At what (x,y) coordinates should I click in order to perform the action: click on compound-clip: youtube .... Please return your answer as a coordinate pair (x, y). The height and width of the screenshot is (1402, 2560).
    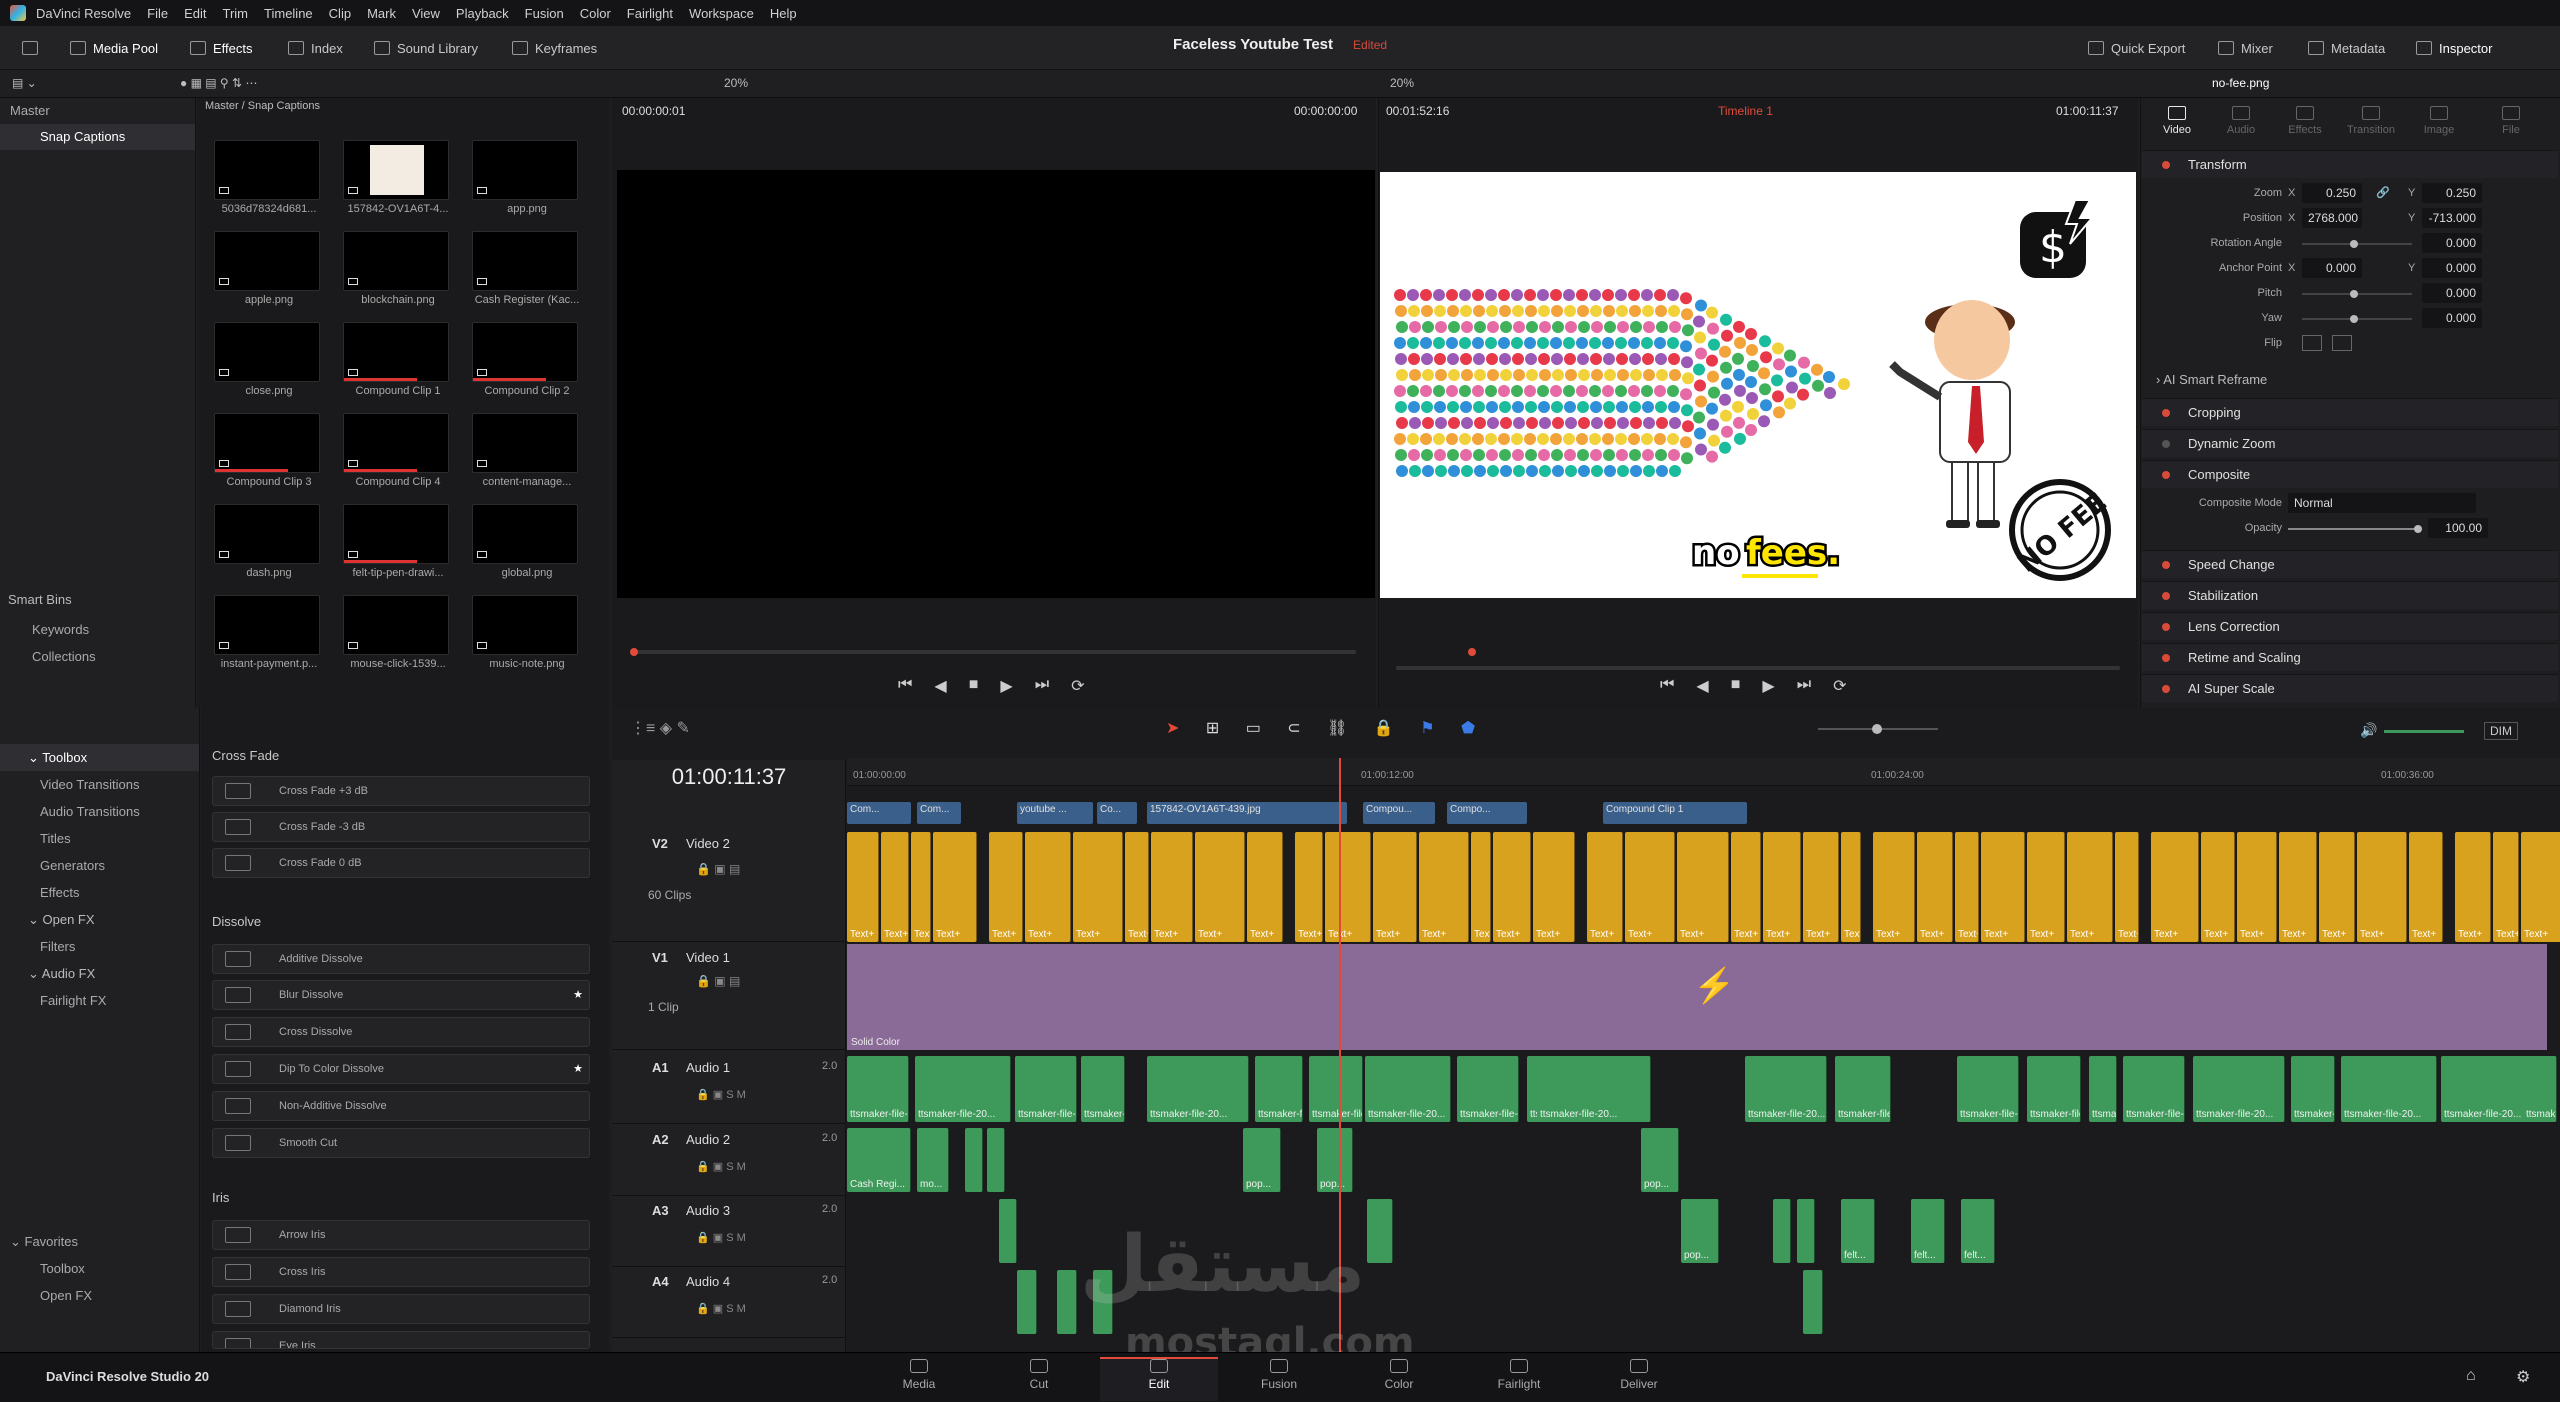
    Looking at the image, I should click on (1055, 813).